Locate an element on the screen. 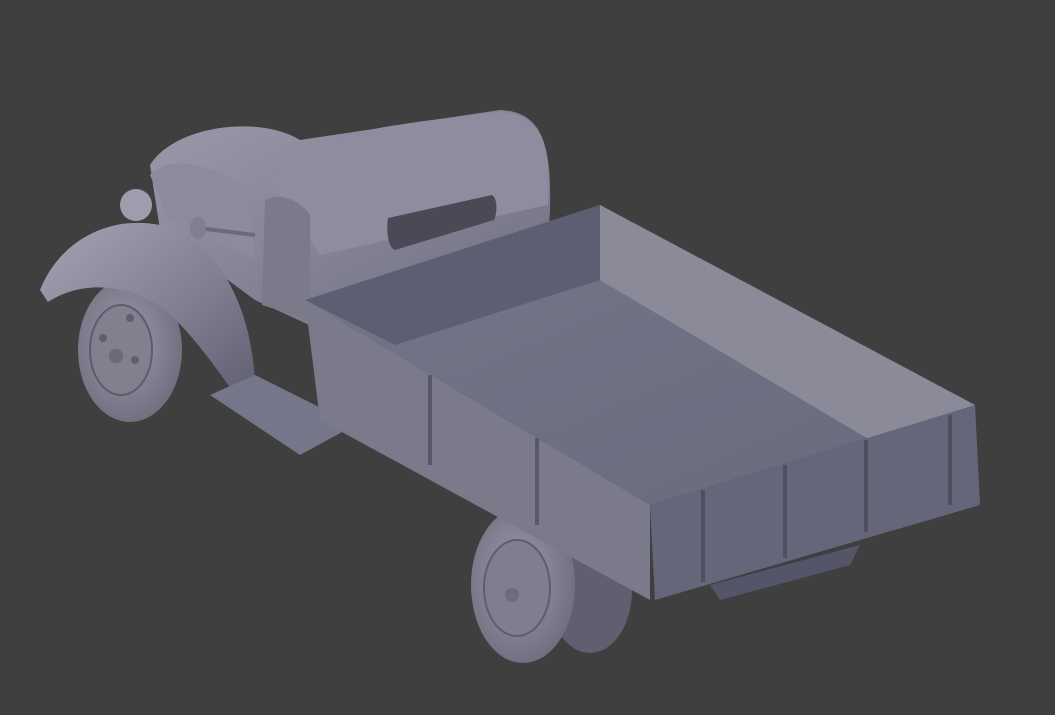  headlight is located at coordinates (136, 205).